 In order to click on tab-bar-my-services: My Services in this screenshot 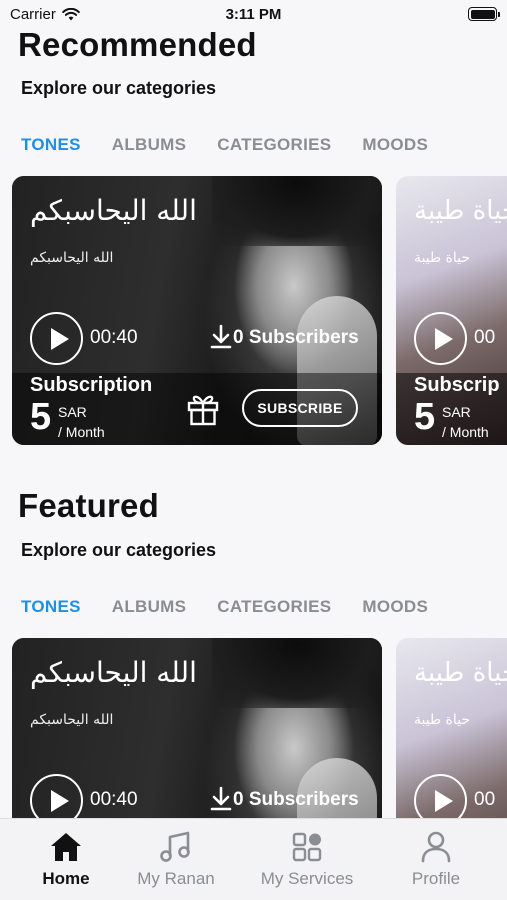, I will do `click(307, 859)`.